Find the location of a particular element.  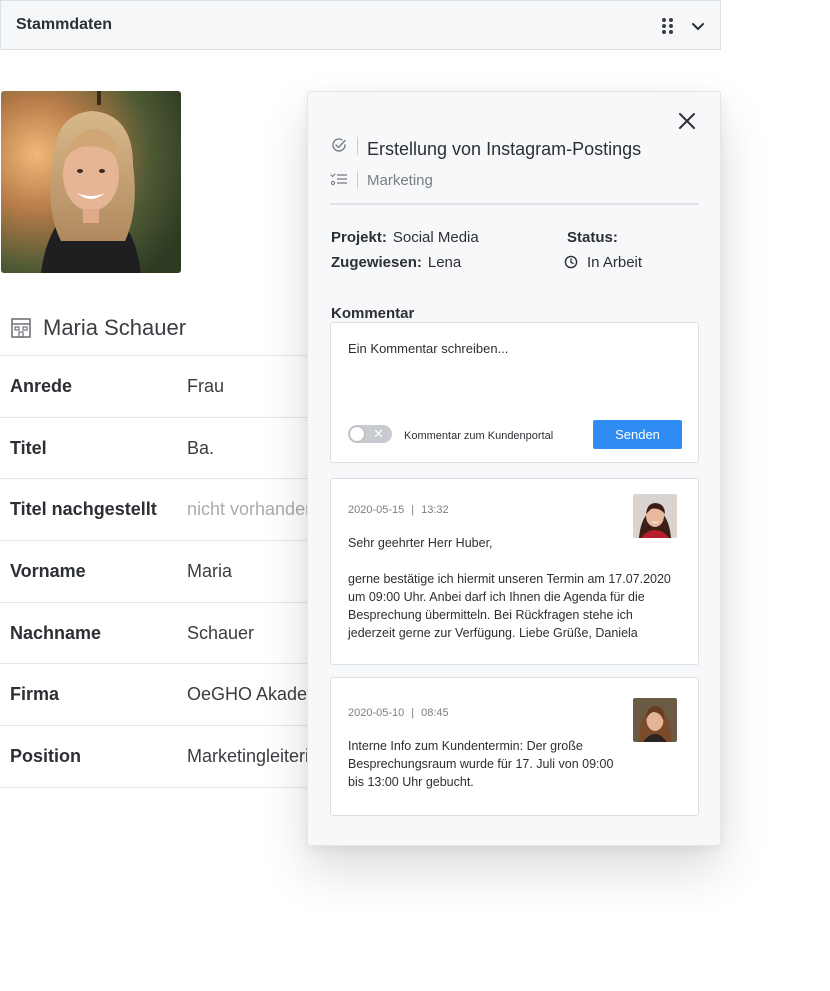

chevron-down-icon is located at coordinates (698, 26).